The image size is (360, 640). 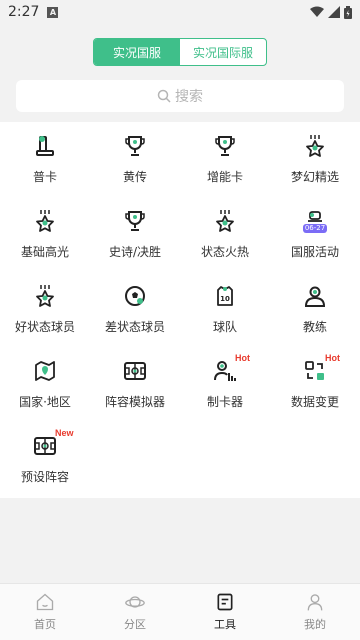 I want to click on tab-label: 分区, so click(x=135, y=624).